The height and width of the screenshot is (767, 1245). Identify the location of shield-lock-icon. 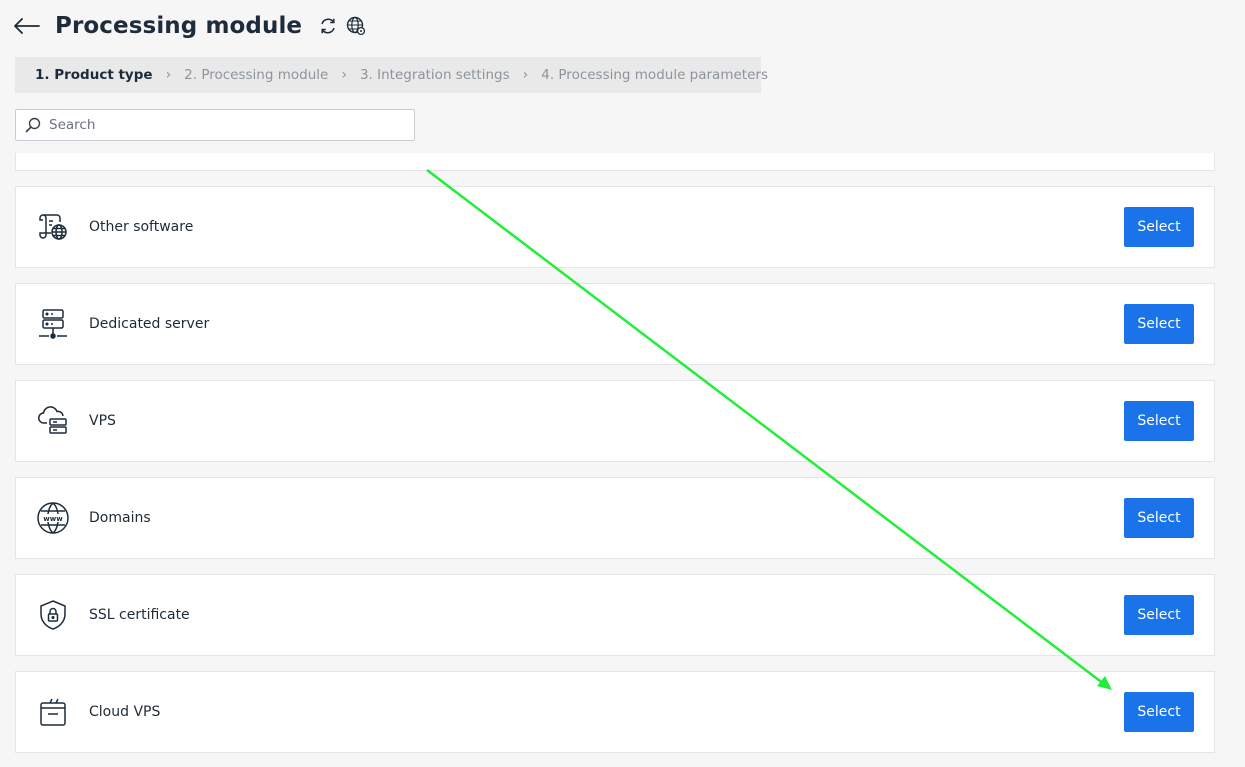
(53, 615).